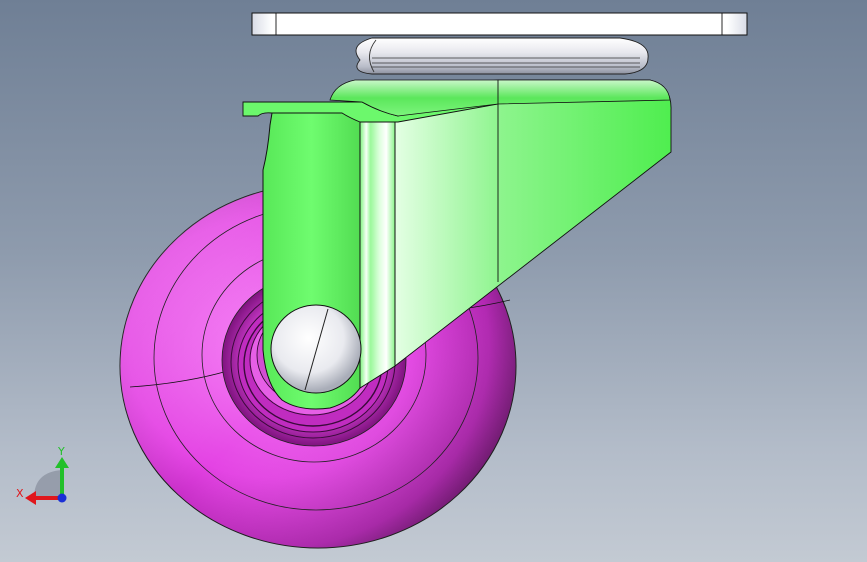 The width and height of the screenshot is (867, 562). What do you see at coordinates (61, 451) in the screenshot?
I see `y-axis-label: Y` at bounding box center [61, 451].